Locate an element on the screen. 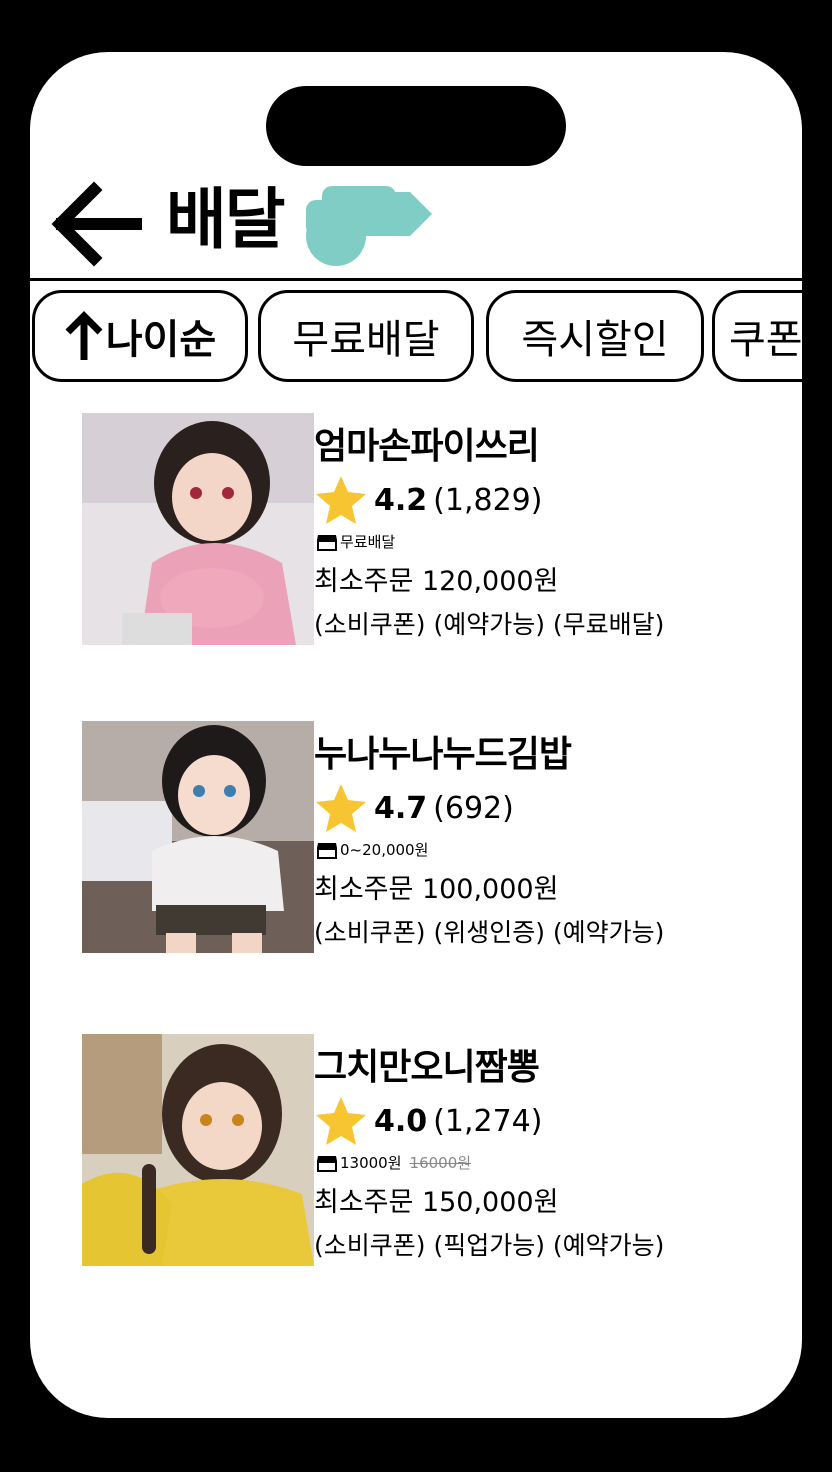  store-name: 그치만오니짬뽕 is located at coordinates (427, 1064).